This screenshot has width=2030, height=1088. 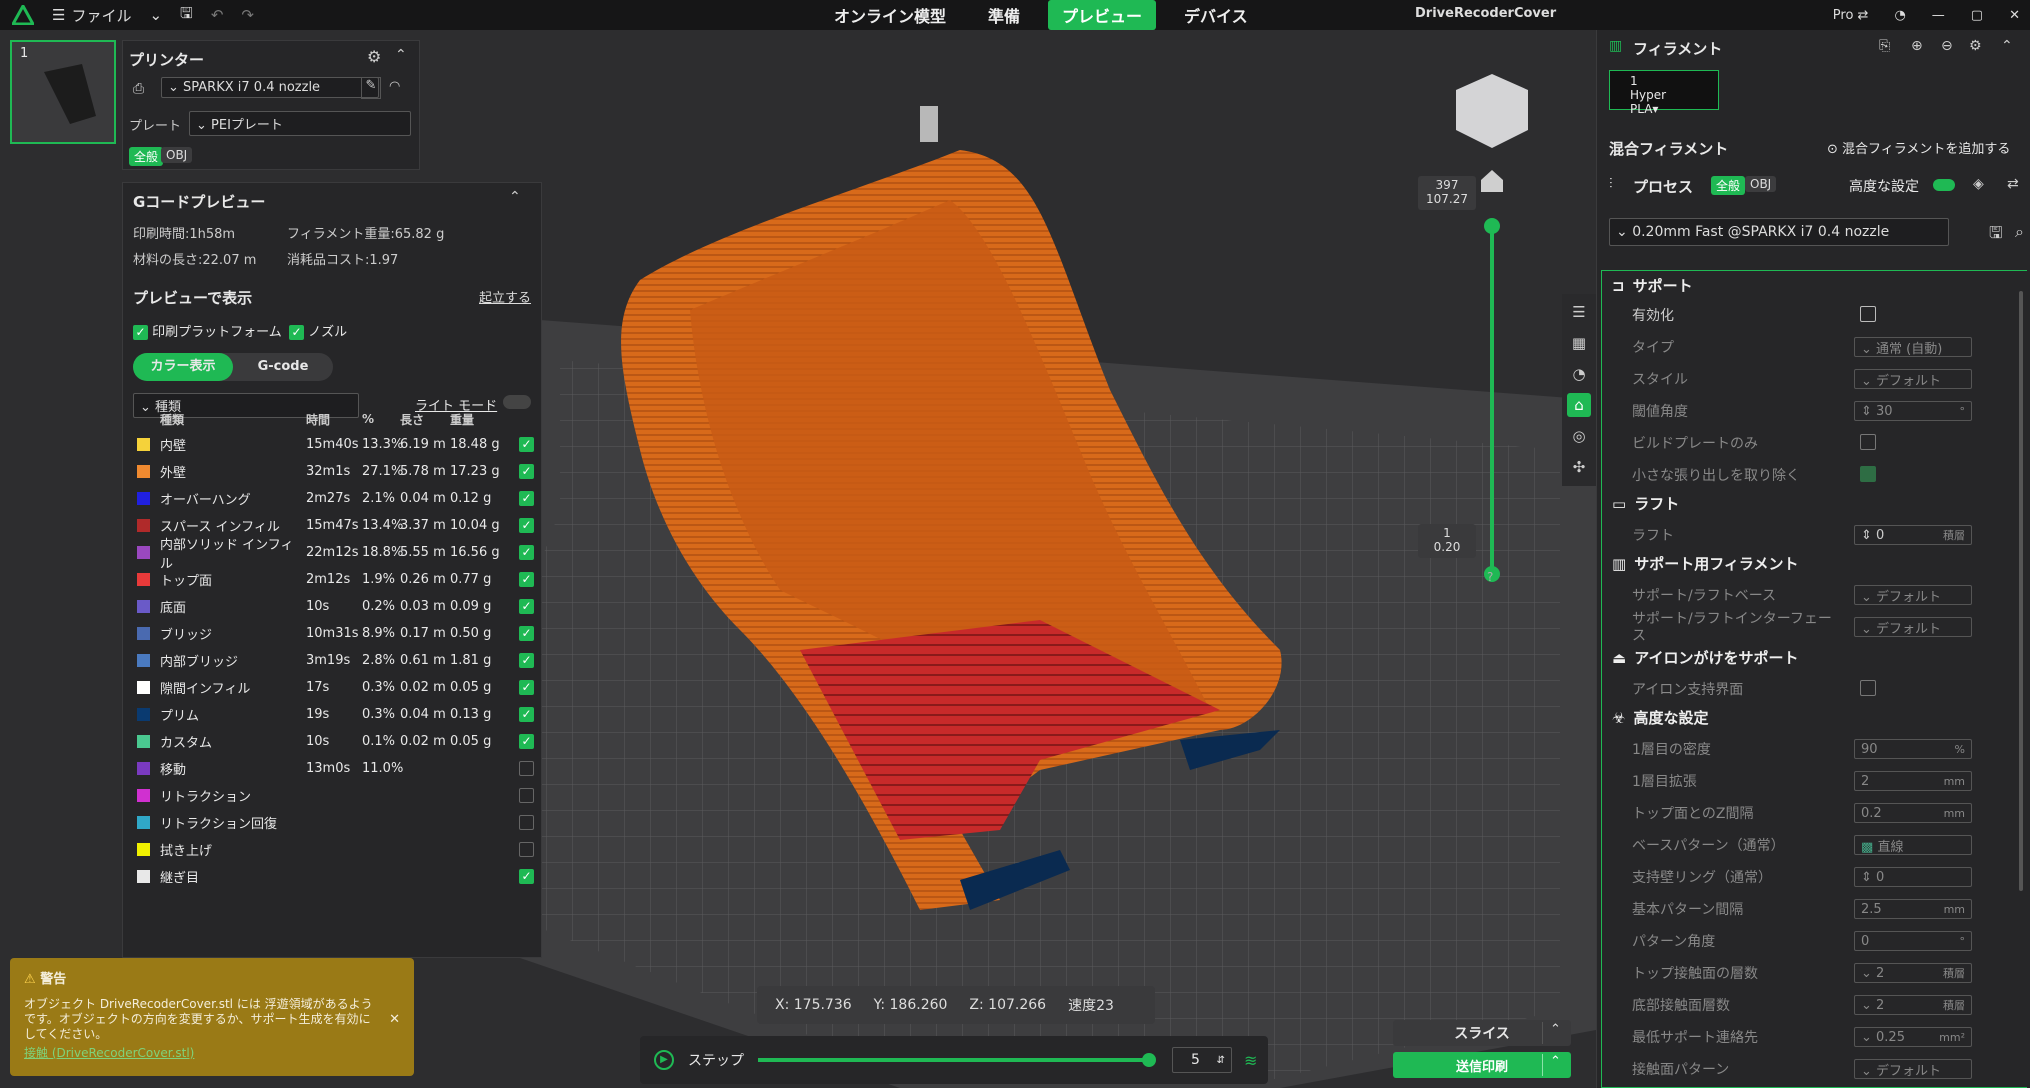 What do you see at coordinates (1779, 232) in the screenshot?
I see `process-preset-select: ⌄ 0.20mm Fast @SPARKX i7 0.4 nozzle` at bounding box center [1779, 232].